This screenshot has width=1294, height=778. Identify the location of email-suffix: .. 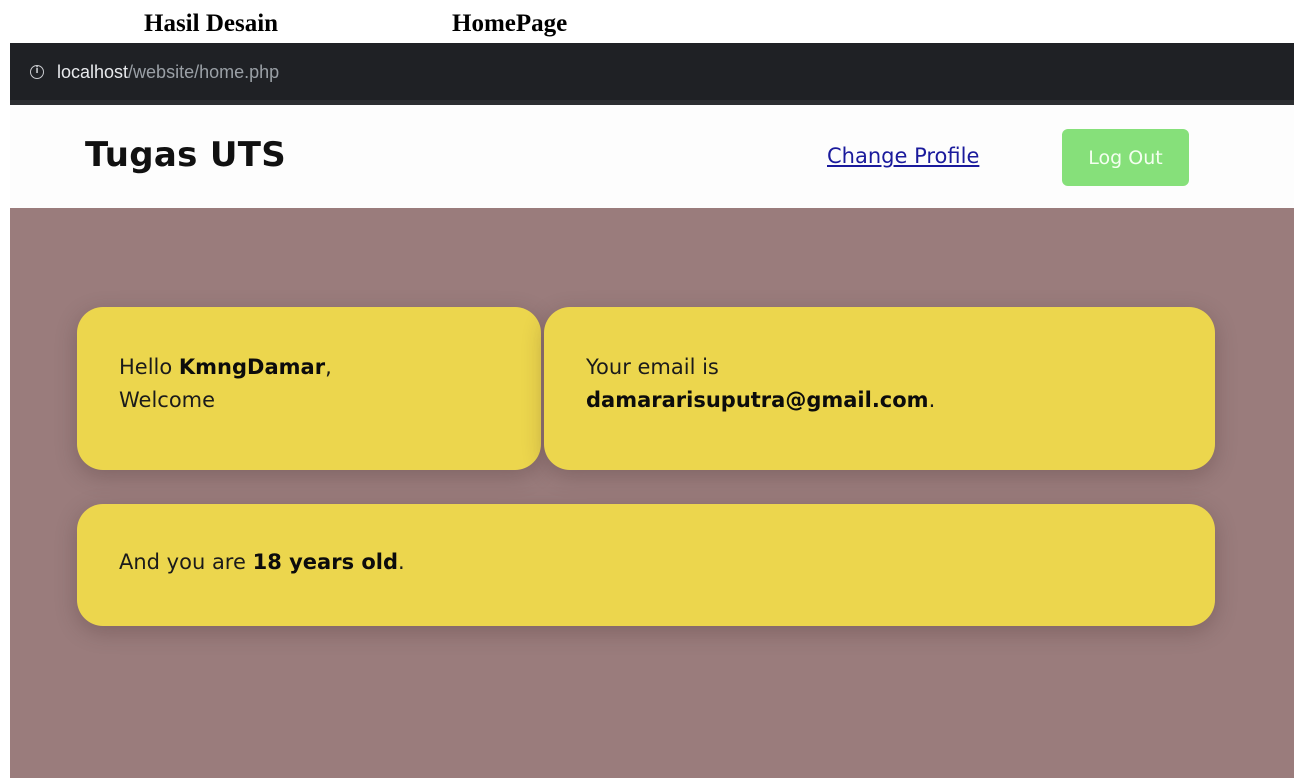
(932, 400).